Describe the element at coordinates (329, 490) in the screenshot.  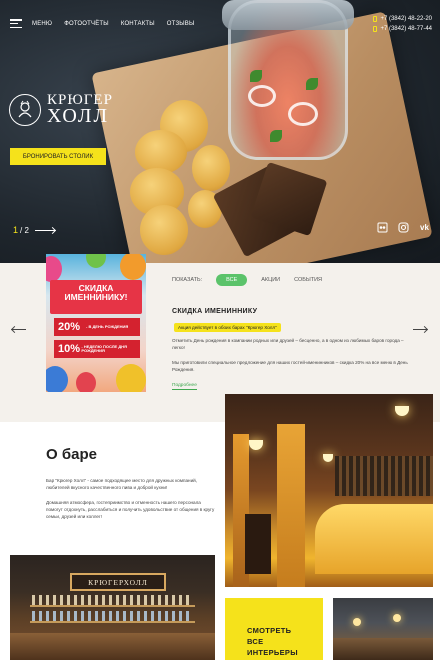
I see `bar-interior-photo` at that location.